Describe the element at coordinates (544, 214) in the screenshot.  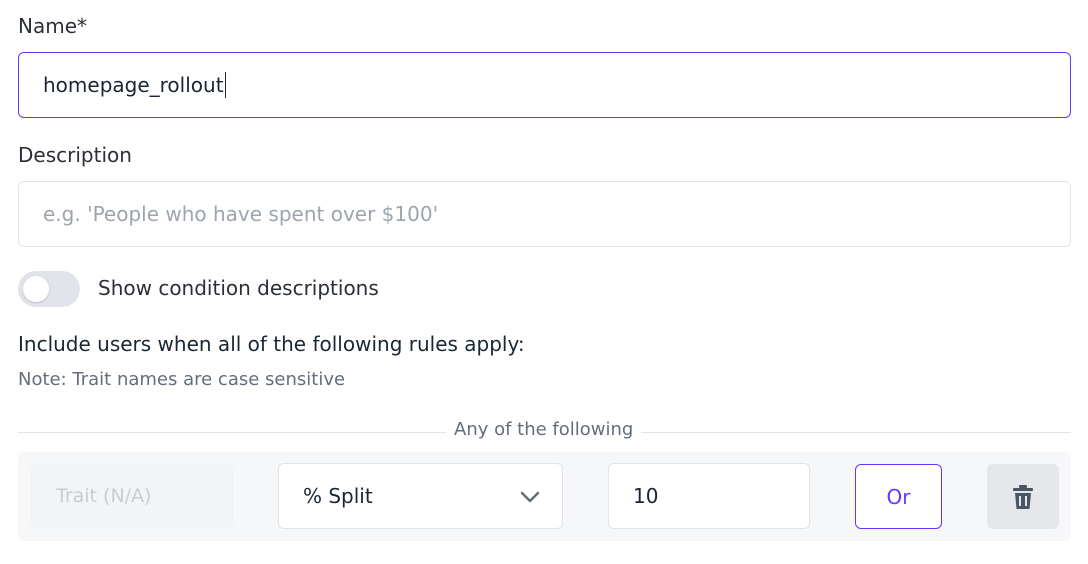
I see `description-input: e.g. 'People who have spent over $100'` at that location.